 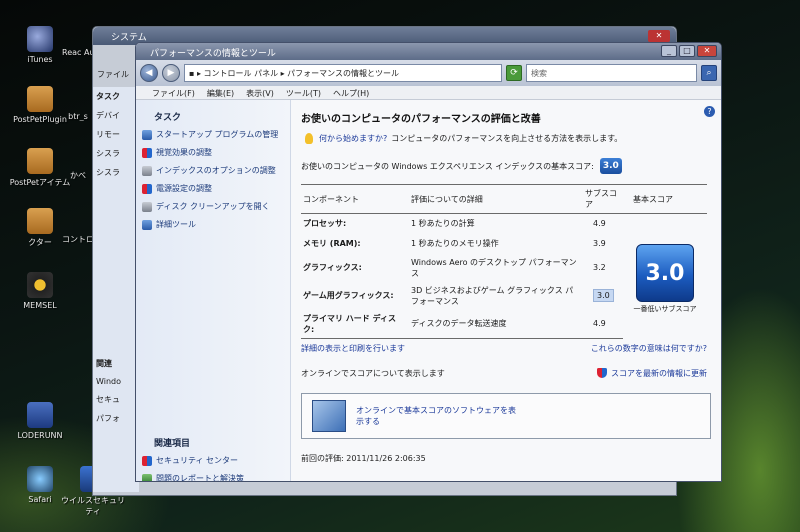 I want to click on menu-edit: 編集(E), so click(x=220, y=93).